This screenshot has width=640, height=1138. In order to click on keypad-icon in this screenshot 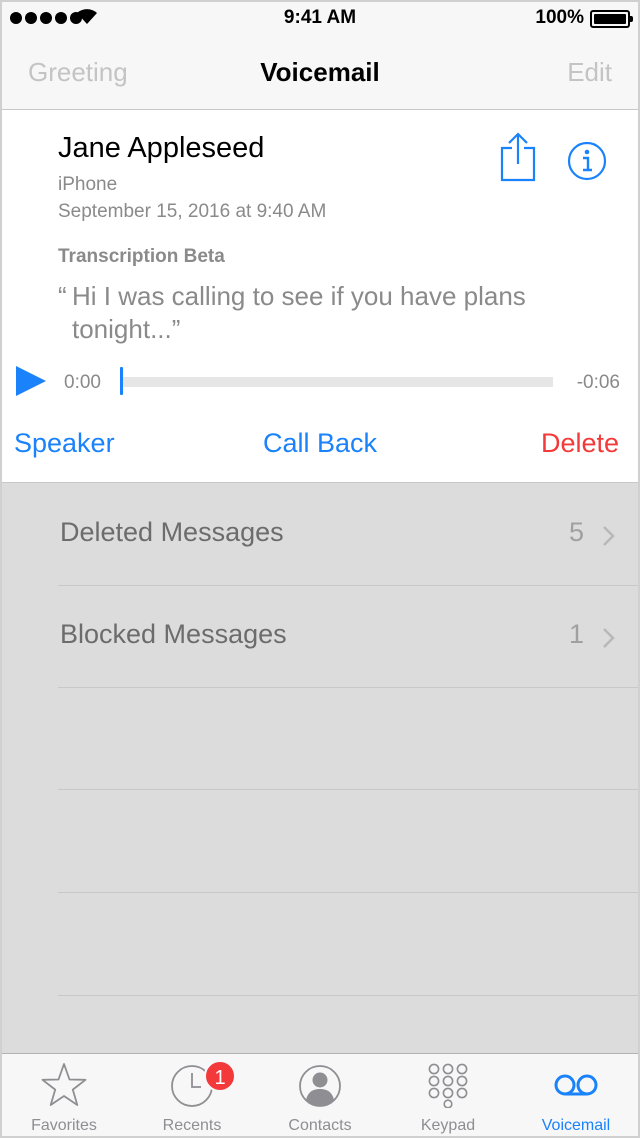, I will do `click(448, 1085)`.